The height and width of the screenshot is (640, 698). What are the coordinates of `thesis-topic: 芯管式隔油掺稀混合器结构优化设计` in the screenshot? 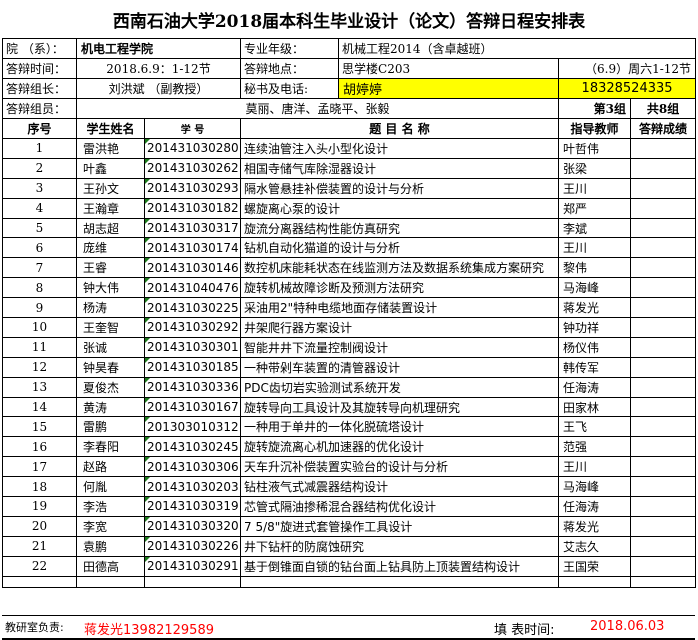 It's located at (400, 506).